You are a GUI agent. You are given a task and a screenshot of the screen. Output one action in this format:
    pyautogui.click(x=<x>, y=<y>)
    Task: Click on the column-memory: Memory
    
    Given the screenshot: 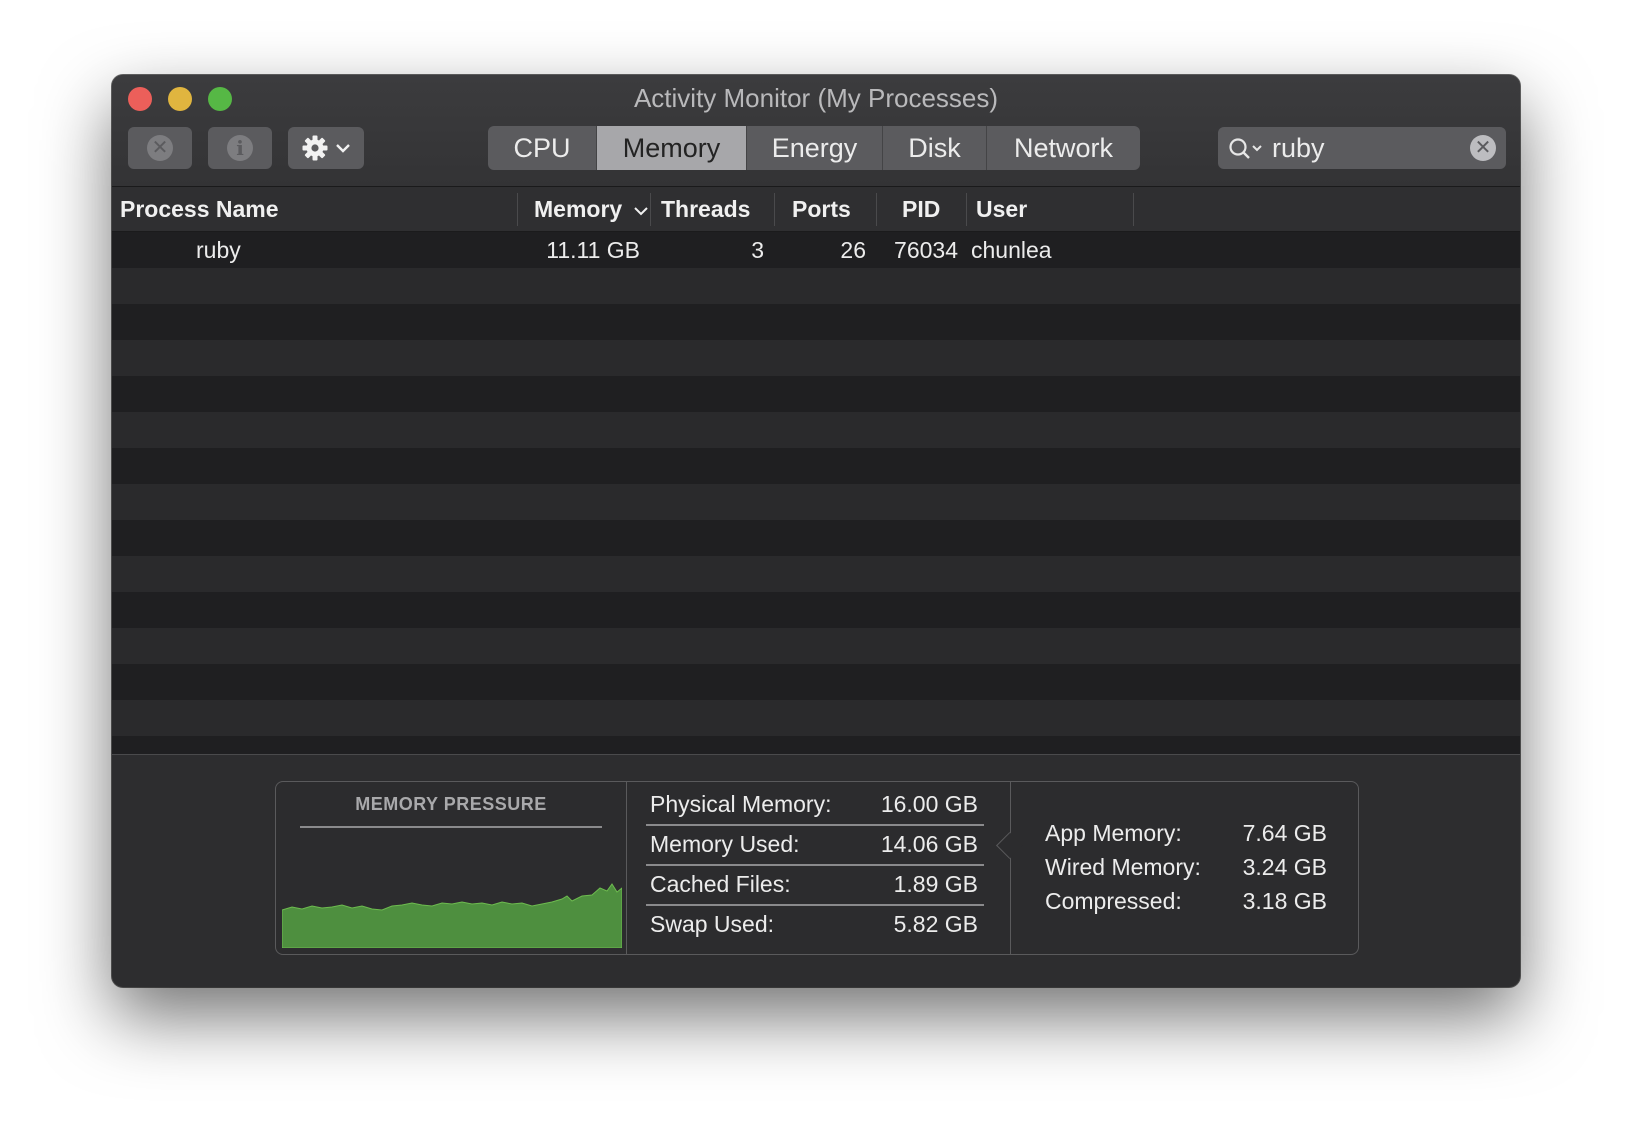 What is the action you would take?
    pyautogui.click(x=591, y=209)
    